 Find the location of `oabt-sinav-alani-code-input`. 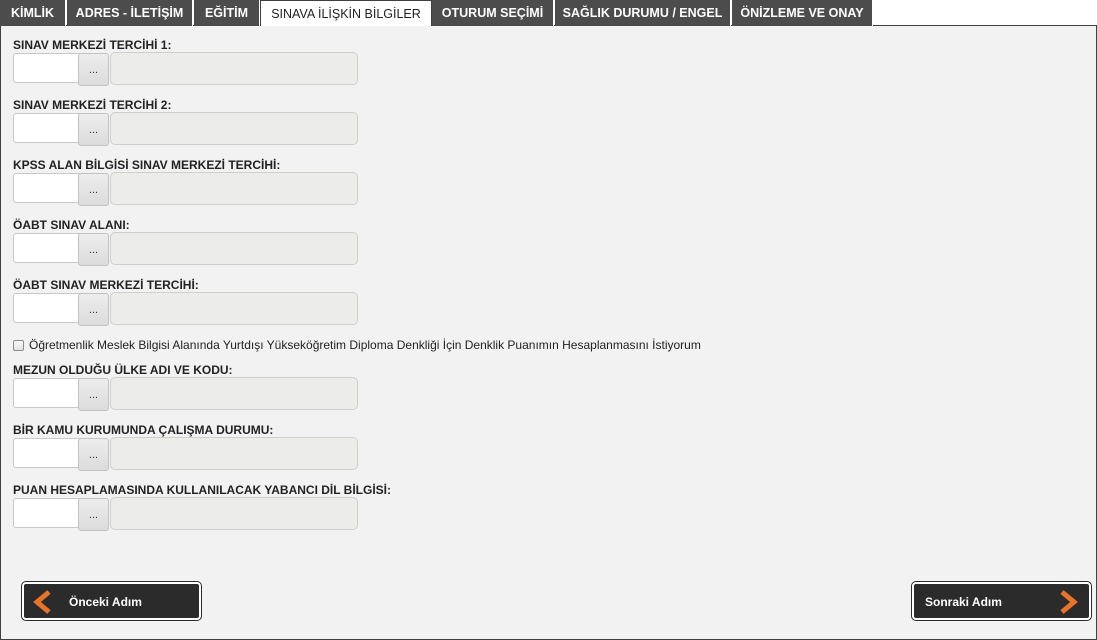

oabt-sinav-alani-code-input is located at coordinates (46, 248).